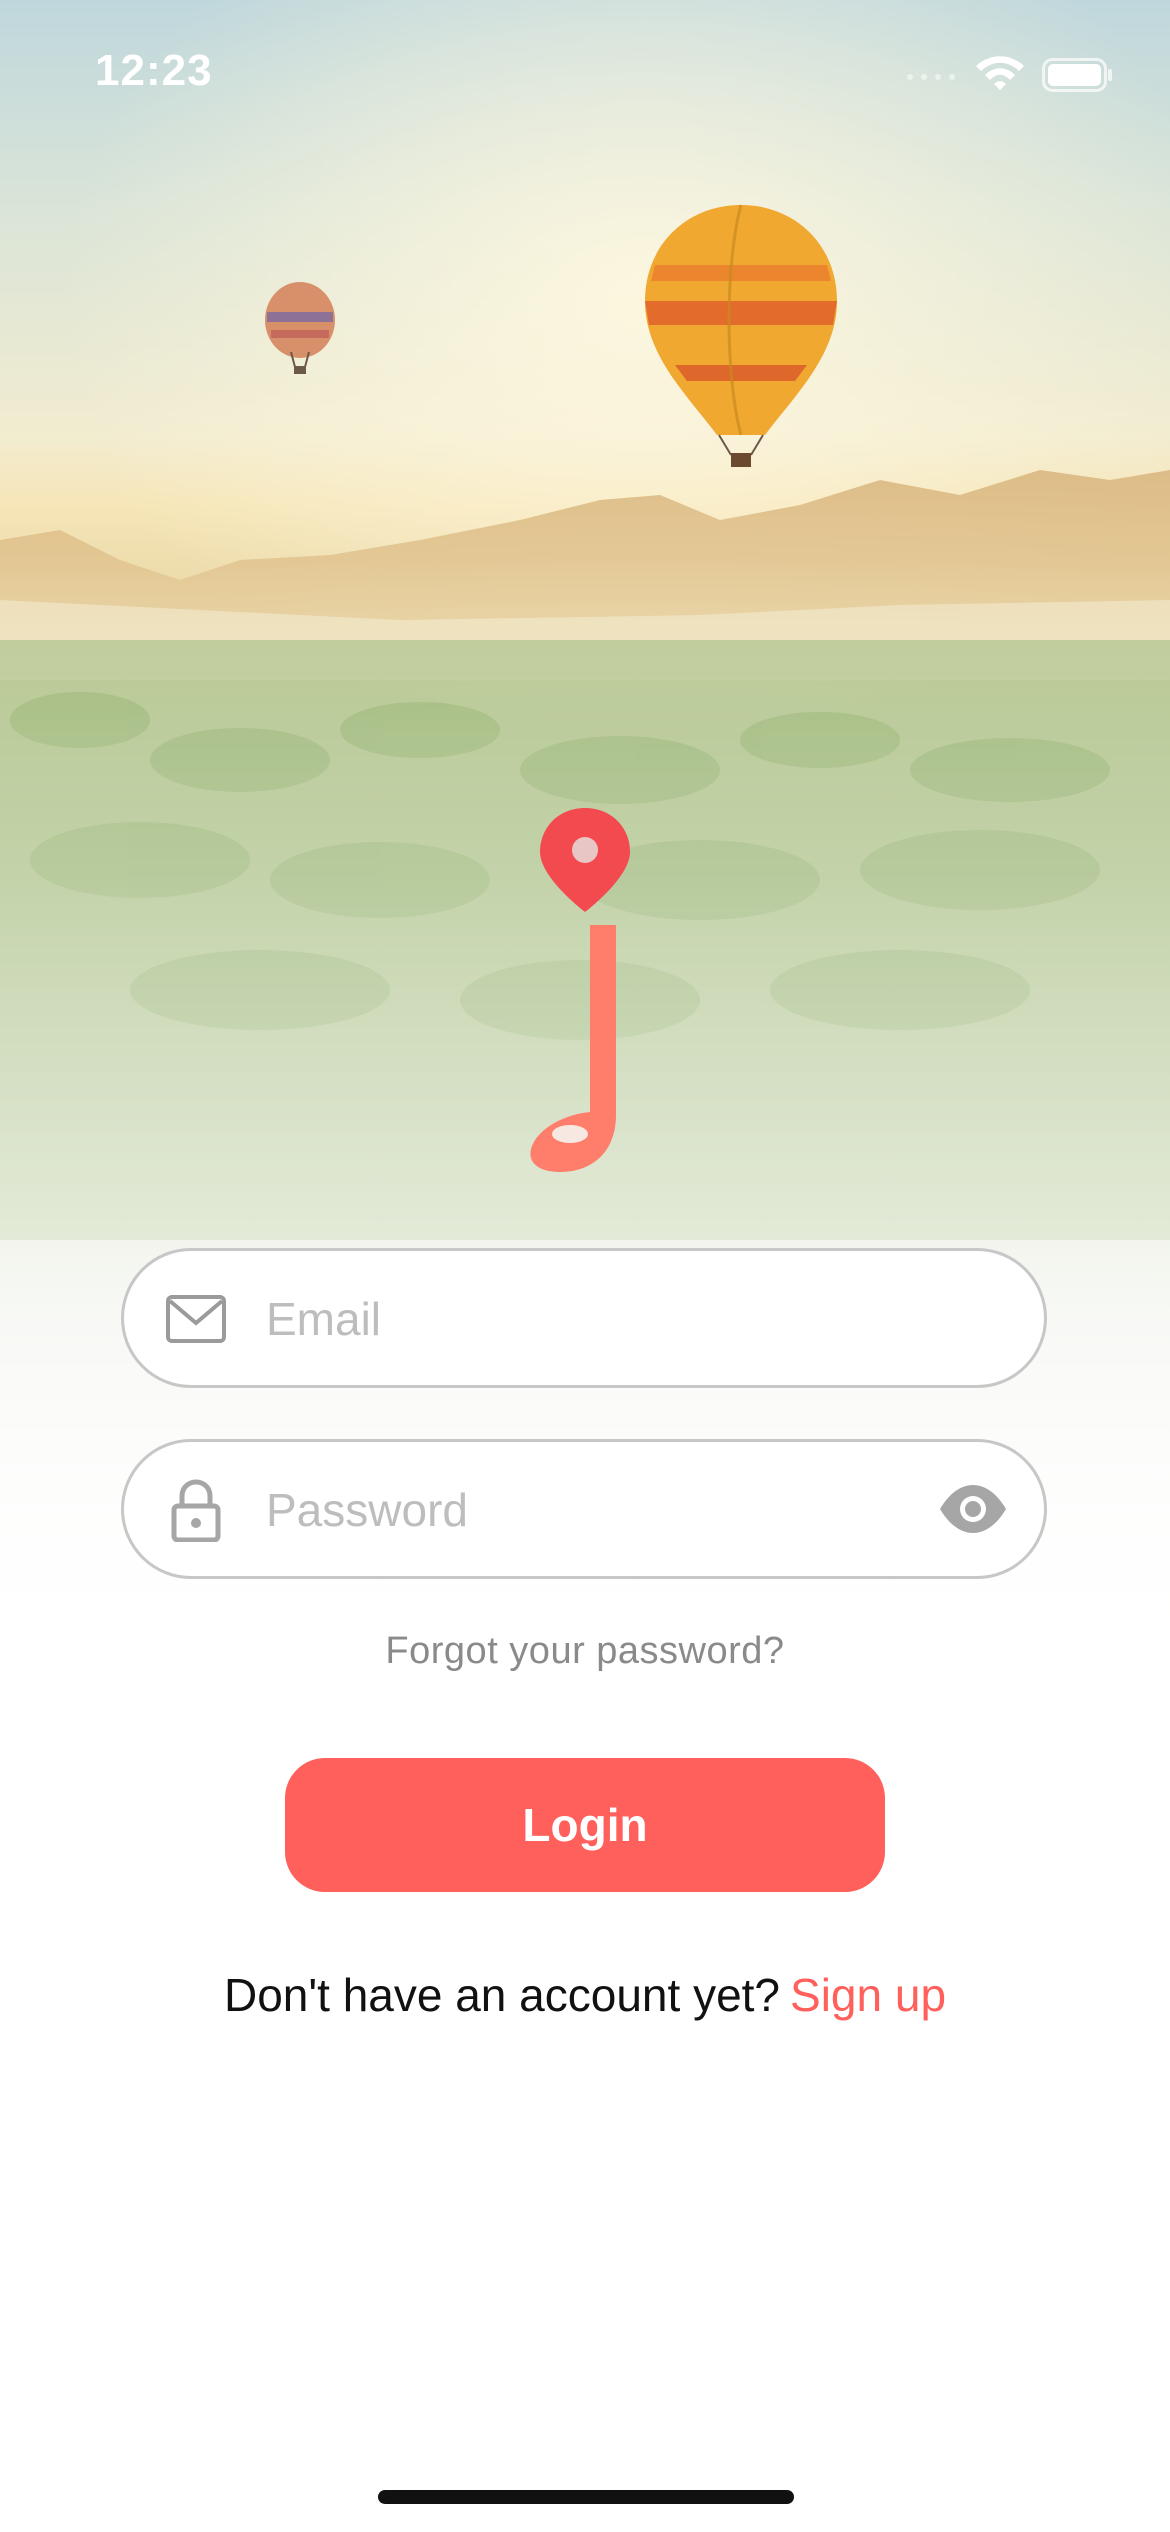  What do you see at coordinates (585, 1825) in the screenshot?
I see `login-button: Login` at bounding box center [585, 1825].